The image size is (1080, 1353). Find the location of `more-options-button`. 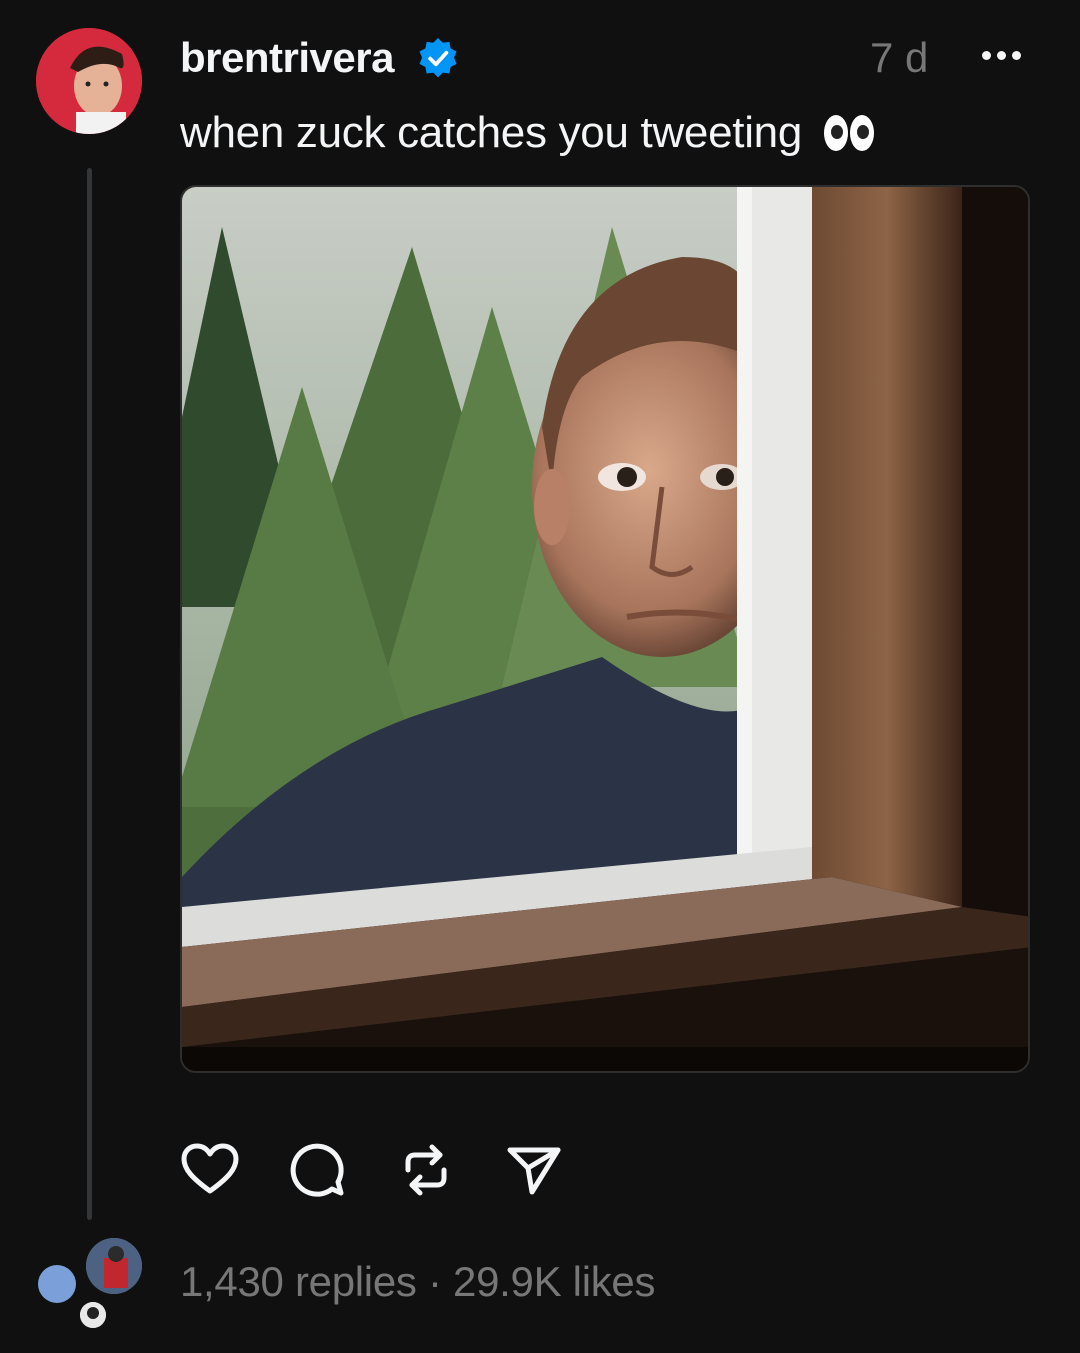

more-options-button is located at coordinates (1008, 55).